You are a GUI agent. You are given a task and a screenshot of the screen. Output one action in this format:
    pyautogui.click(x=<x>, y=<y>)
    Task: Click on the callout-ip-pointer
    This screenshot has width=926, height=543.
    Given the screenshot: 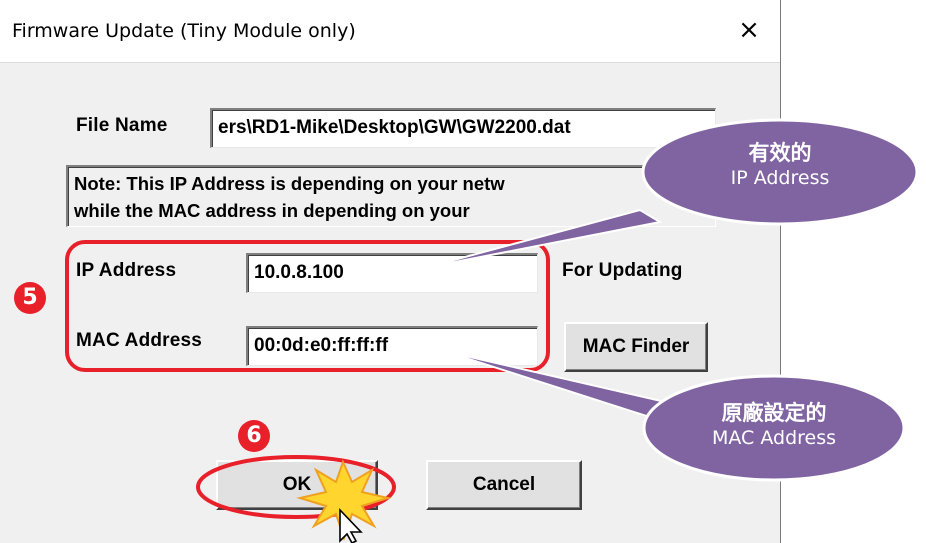 What is the action you would take?
    pyautogui.click(x=543, y=238)
    